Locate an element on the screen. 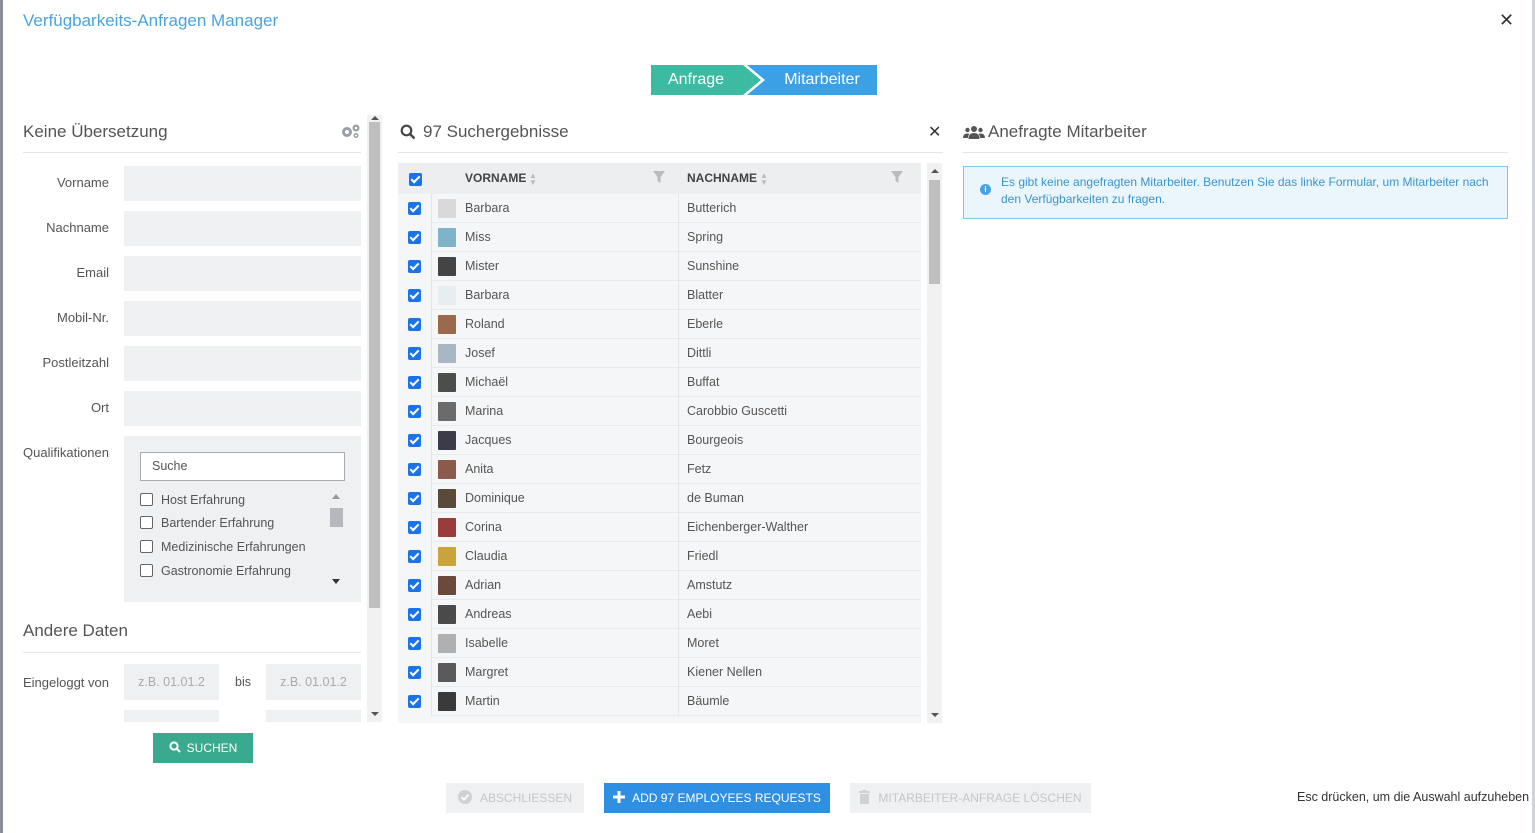  qualifications-scrollbar is located at coordinates (336, 517).